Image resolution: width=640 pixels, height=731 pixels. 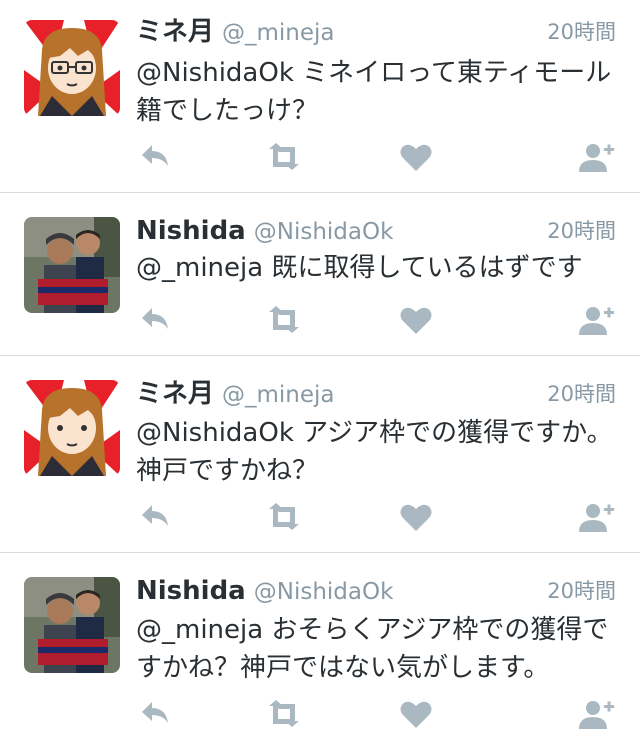 I want to click on tweet-text: @_mineja おそらくアジア枠での獲得ですかね？神戸ではない気がします。, so click(x=372, y=649).